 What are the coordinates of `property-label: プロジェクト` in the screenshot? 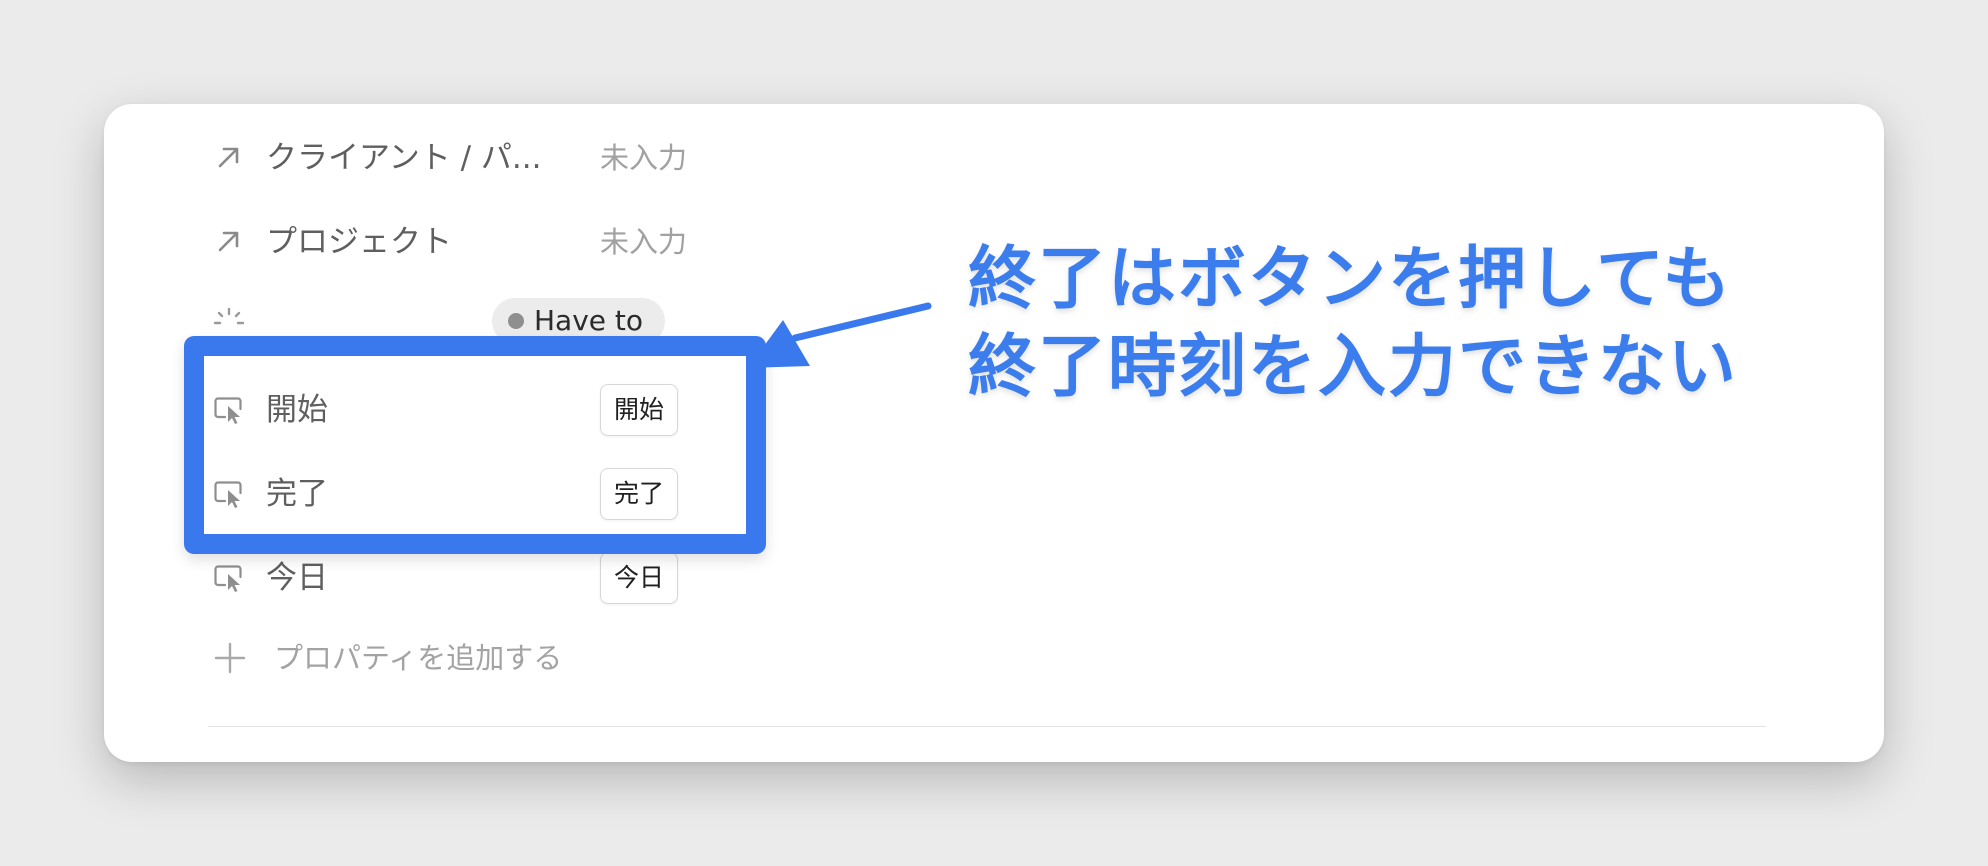 It's located at (359, 242).